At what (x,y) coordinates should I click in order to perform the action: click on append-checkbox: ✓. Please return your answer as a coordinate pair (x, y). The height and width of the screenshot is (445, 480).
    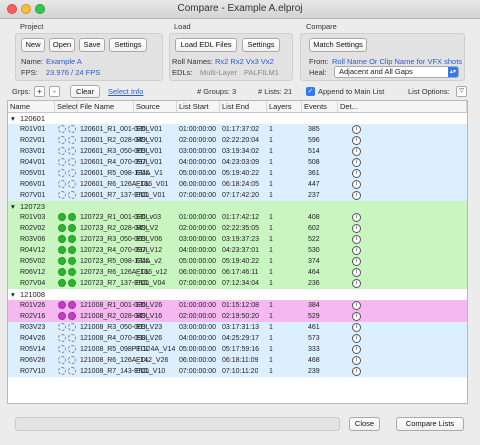
    Looking at the image, I should click on (310, 91).